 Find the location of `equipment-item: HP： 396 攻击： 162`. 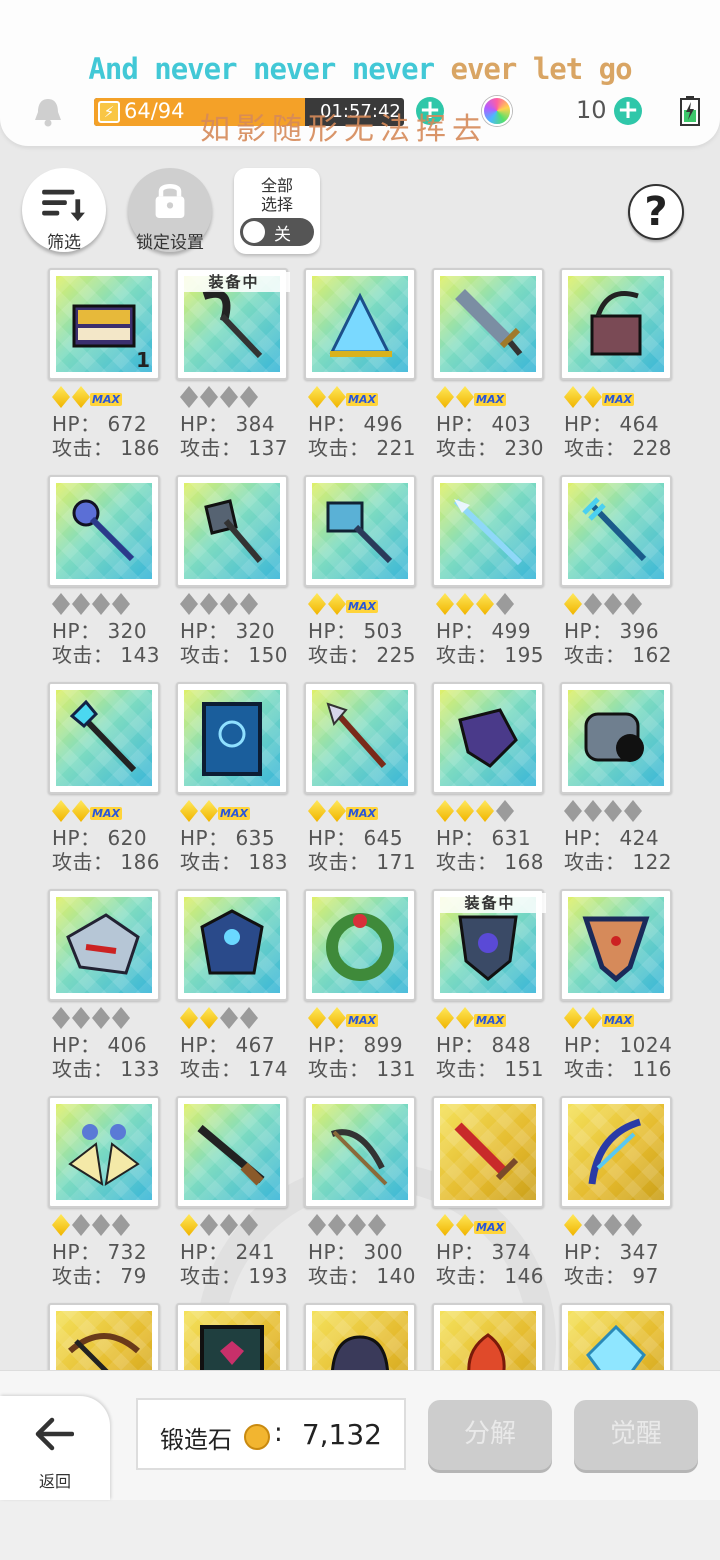

equipment-item: HP： 396 攻击： 162 is located at coordinates (624, 578).